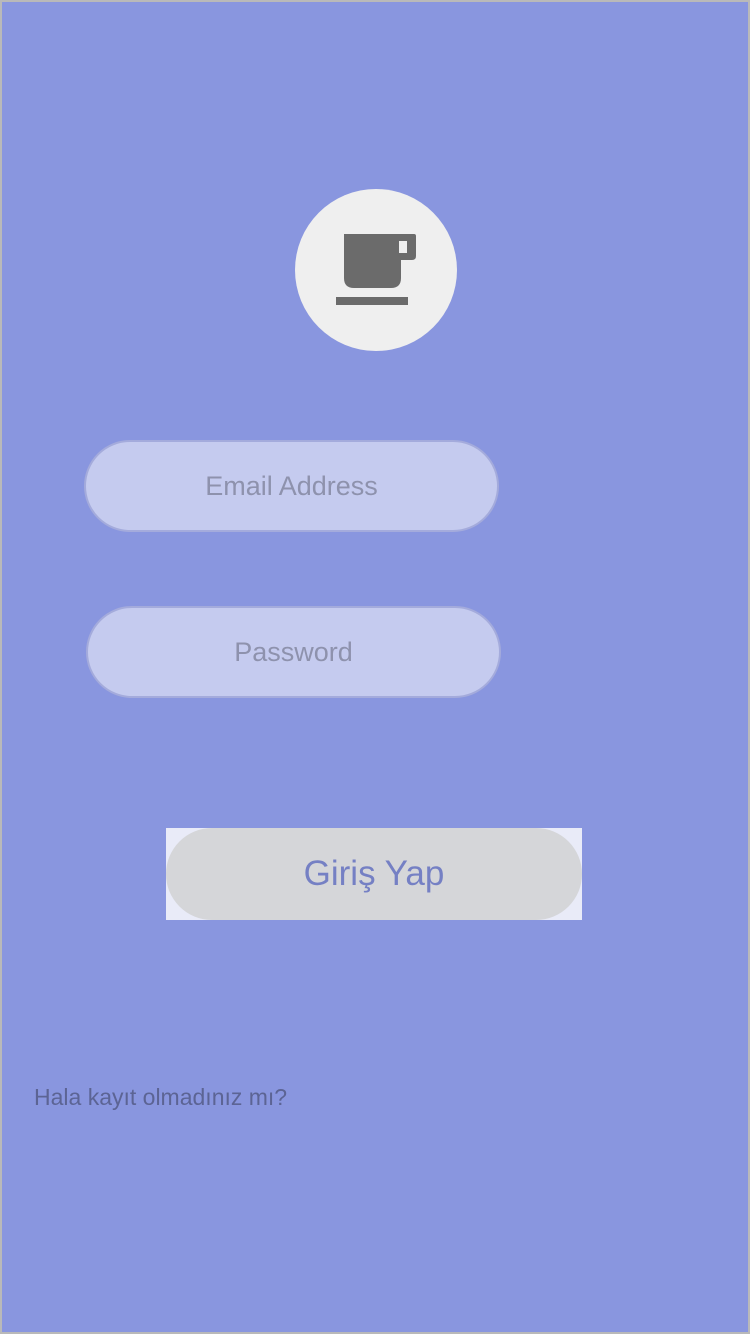 Image resolution: width=750 pixels, height=1334 pixels. I want to click on coffee-cup-icon, so click(376, 269).